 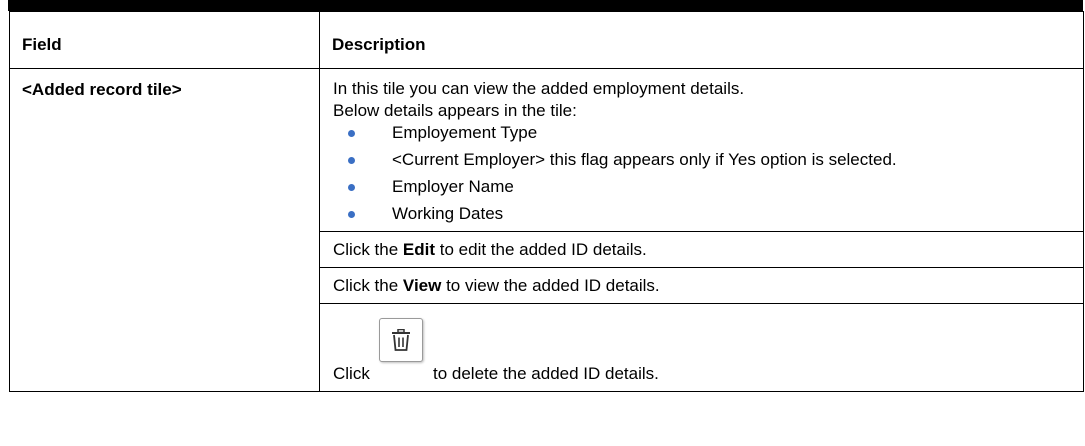 I want to click on delete-button, so click(x=401, y=340).